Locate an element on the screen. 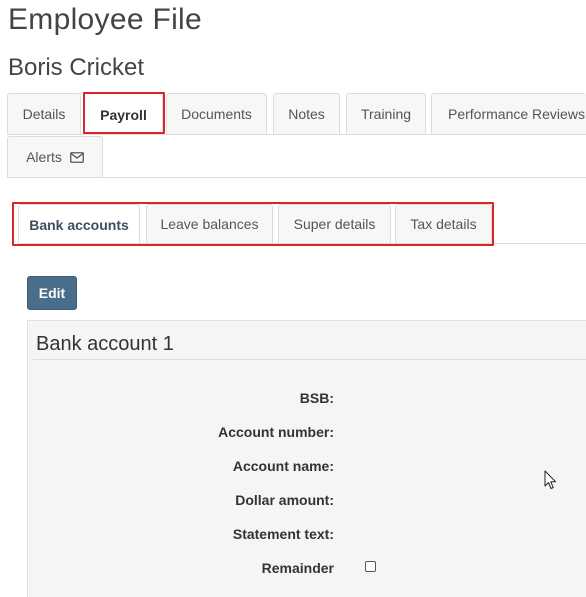  account-number-label: Account number: is located at coordinates (276, 432).